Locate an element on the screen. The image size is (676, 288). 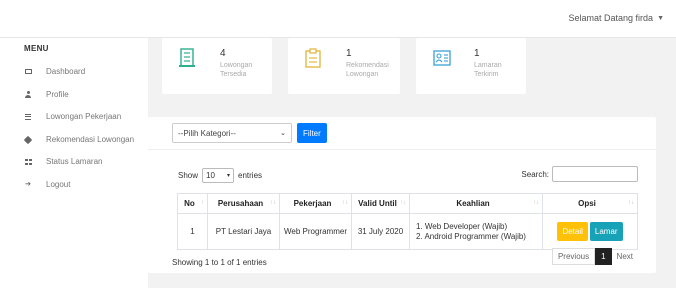
menu-title: MENU is located at coordinates (36, 48).